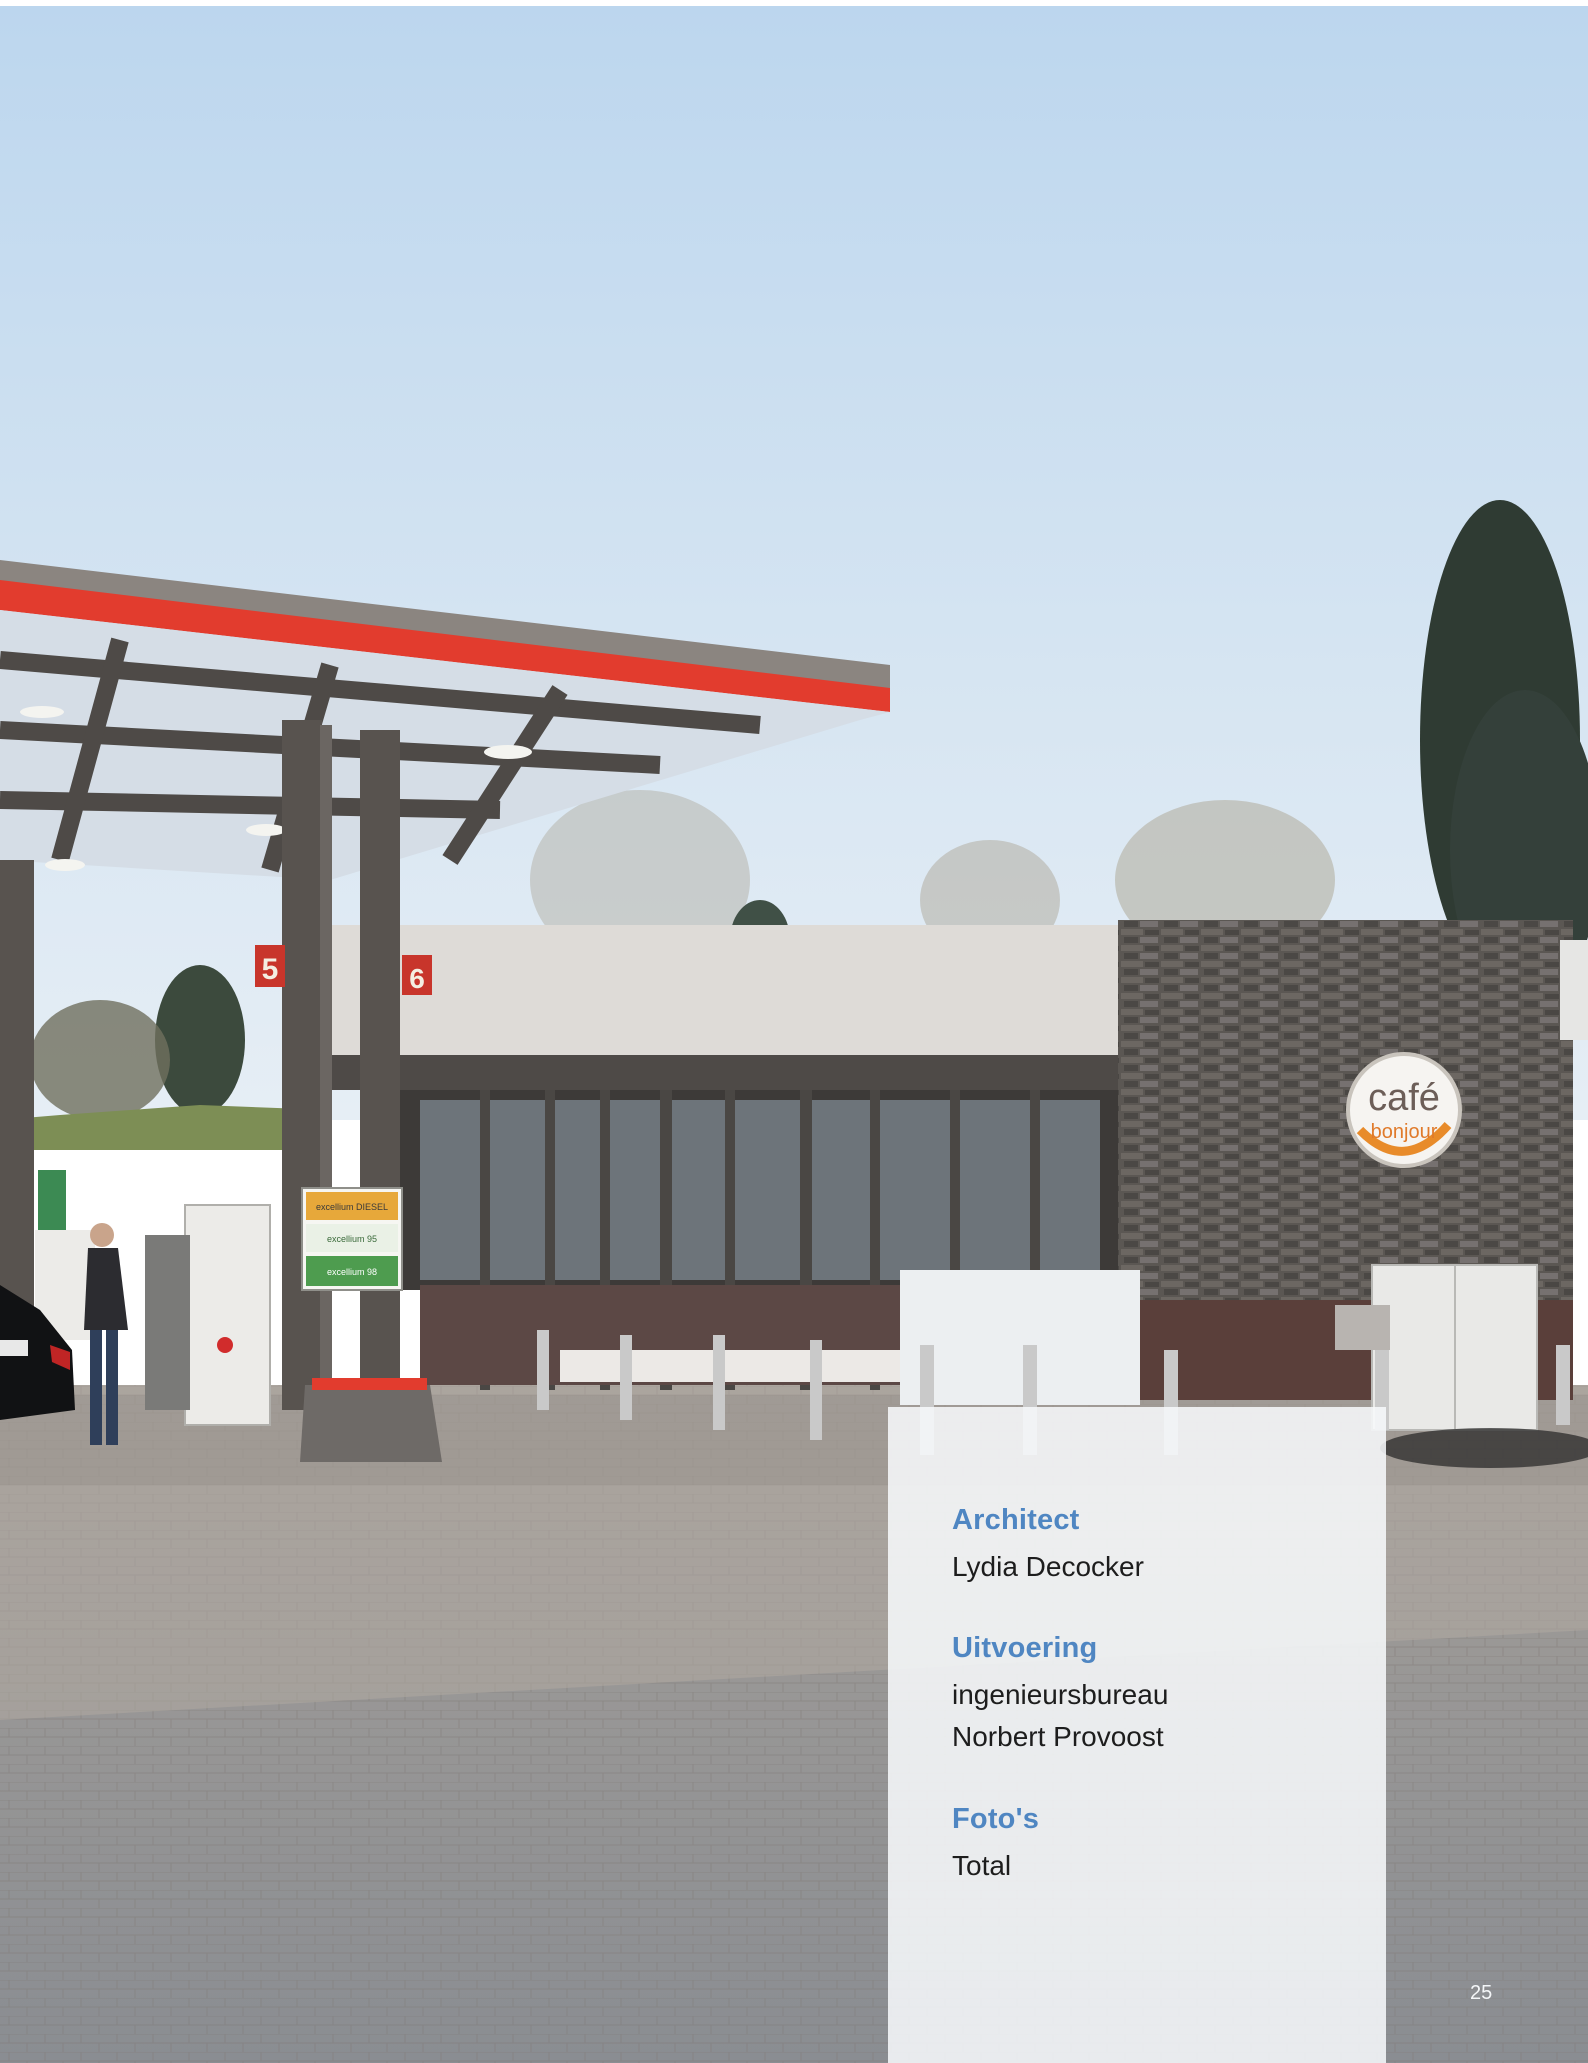  Describe the element at coordinates (352, 1207) in the screenshot. I see `fuel-label-diesel: excellium DIESEL` at that location.